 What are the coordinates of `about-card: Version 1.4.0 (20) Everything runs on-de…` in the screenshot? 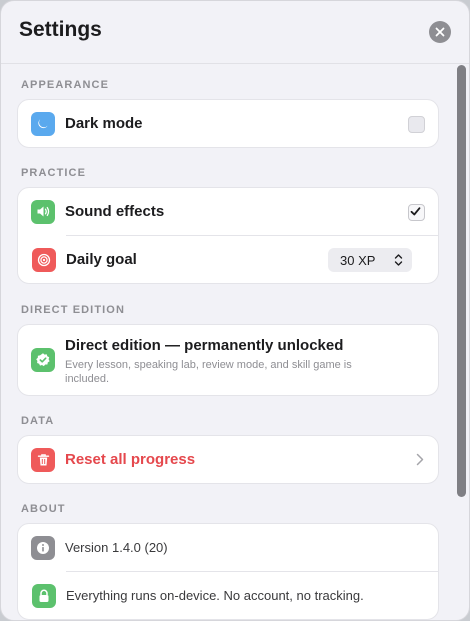 It's located at (228, 571).